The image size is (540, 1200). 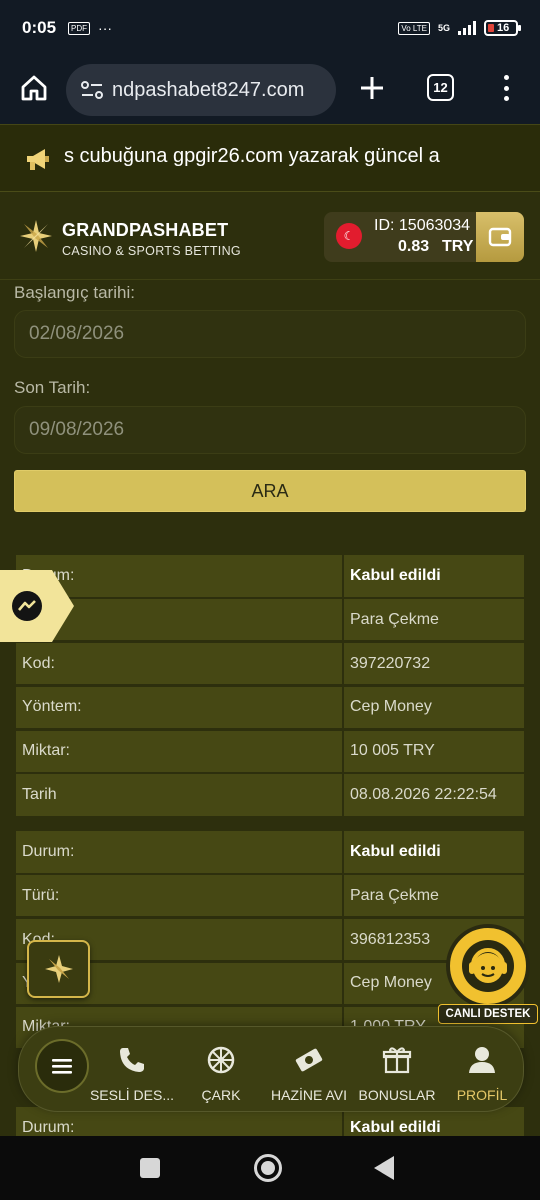 I want to click on gift-icon, so click(x=397, y=1060).